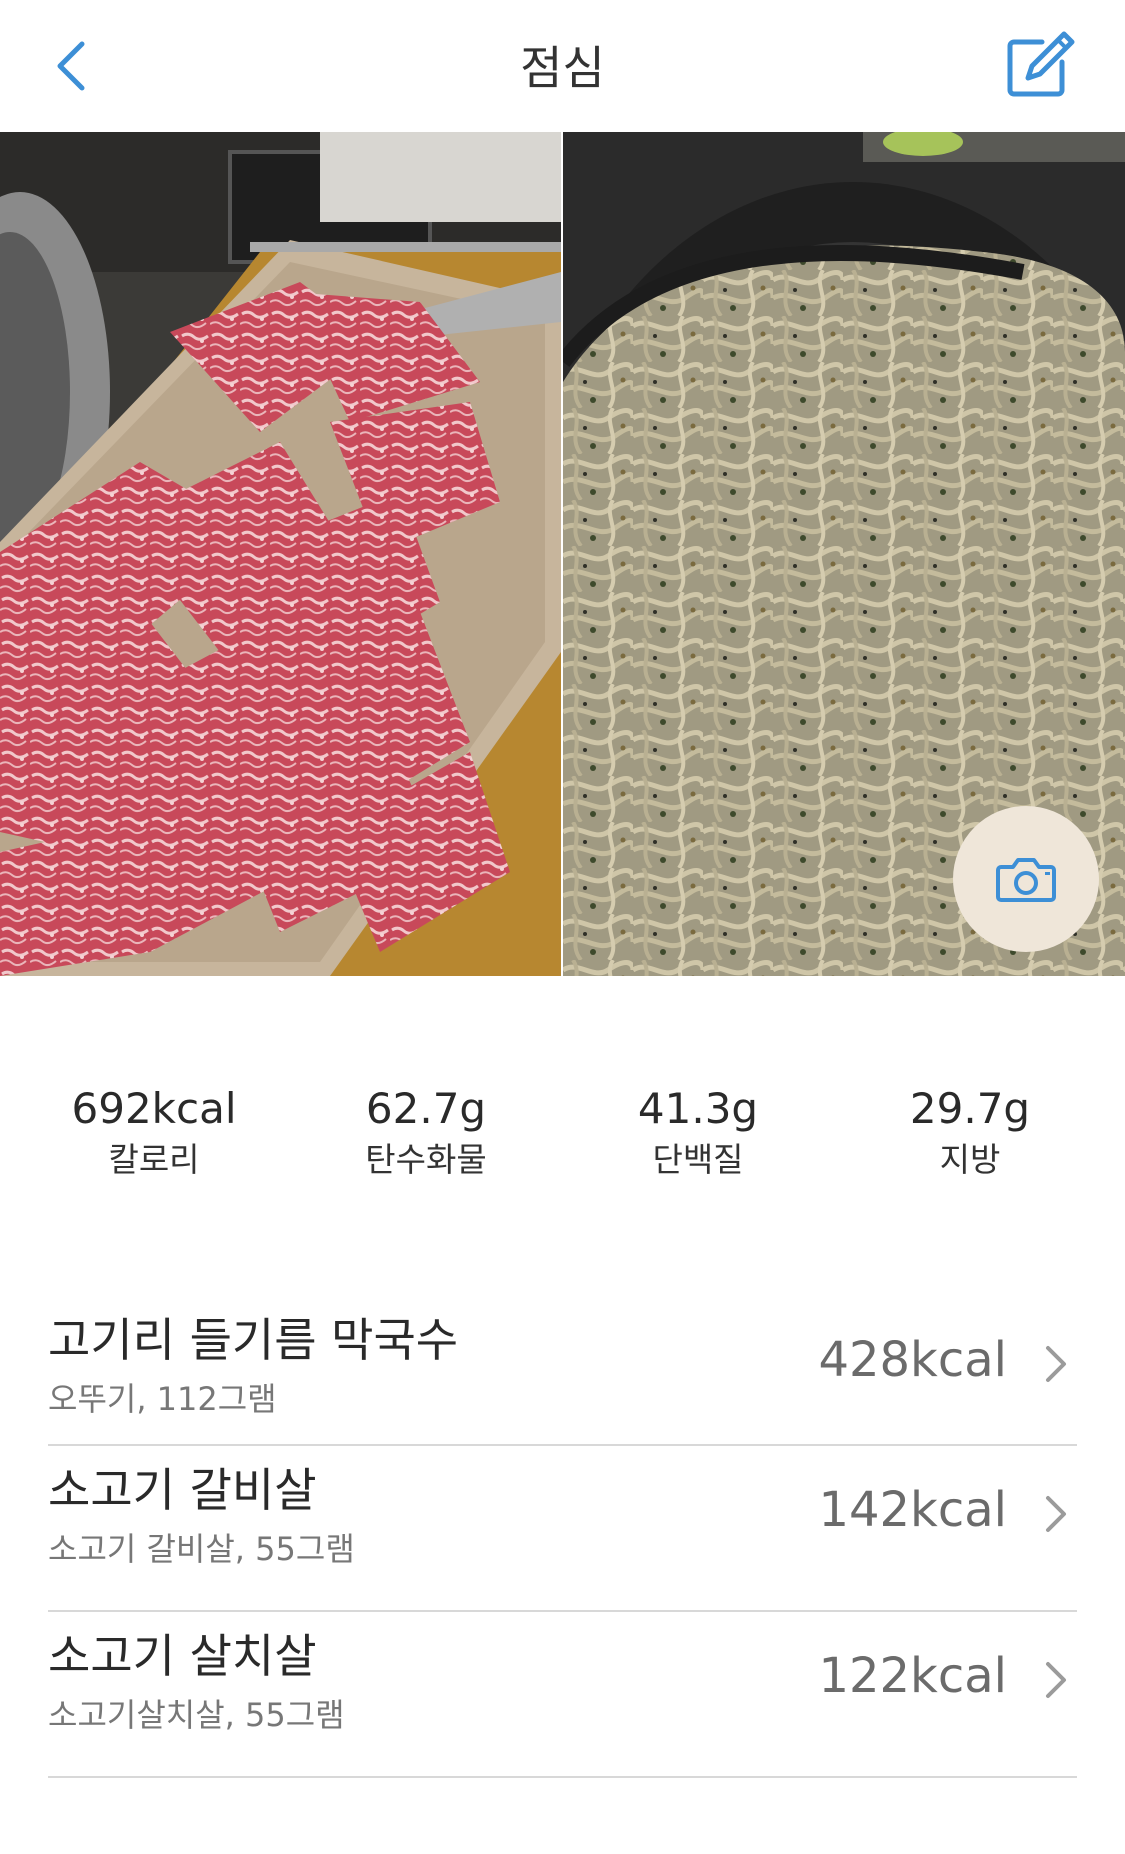 Image resolution: width=1125 pixels, height=1854 pixels. Describe the element at coordinates (912, 1676) in the screenshot. I see `food-item-calories: 122kcal` at that location.